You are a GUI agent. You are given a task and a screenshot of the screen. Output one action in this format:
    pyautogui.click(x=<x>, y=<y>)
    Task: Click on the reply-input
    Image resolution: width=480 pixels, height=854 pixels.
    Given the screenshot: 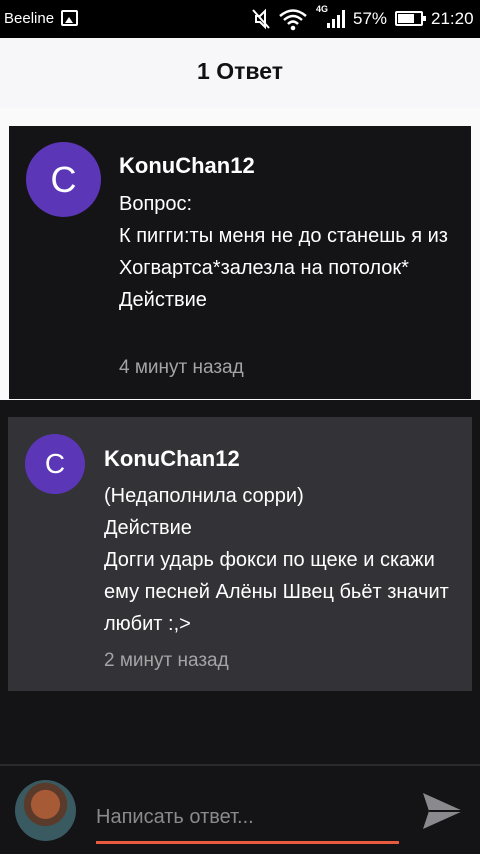 What is the action you would take?
    pyautogui.click(x=247, y=819)
    